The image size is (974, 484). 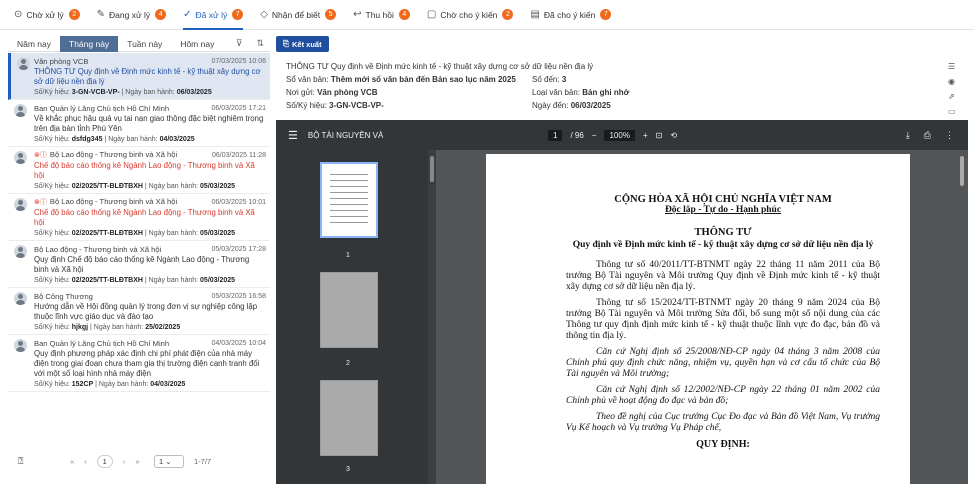 What do you see at coordinates (348, 469) in the screenshot?
I see `thumbnail-label: 3` at bounding box center [348, 469].